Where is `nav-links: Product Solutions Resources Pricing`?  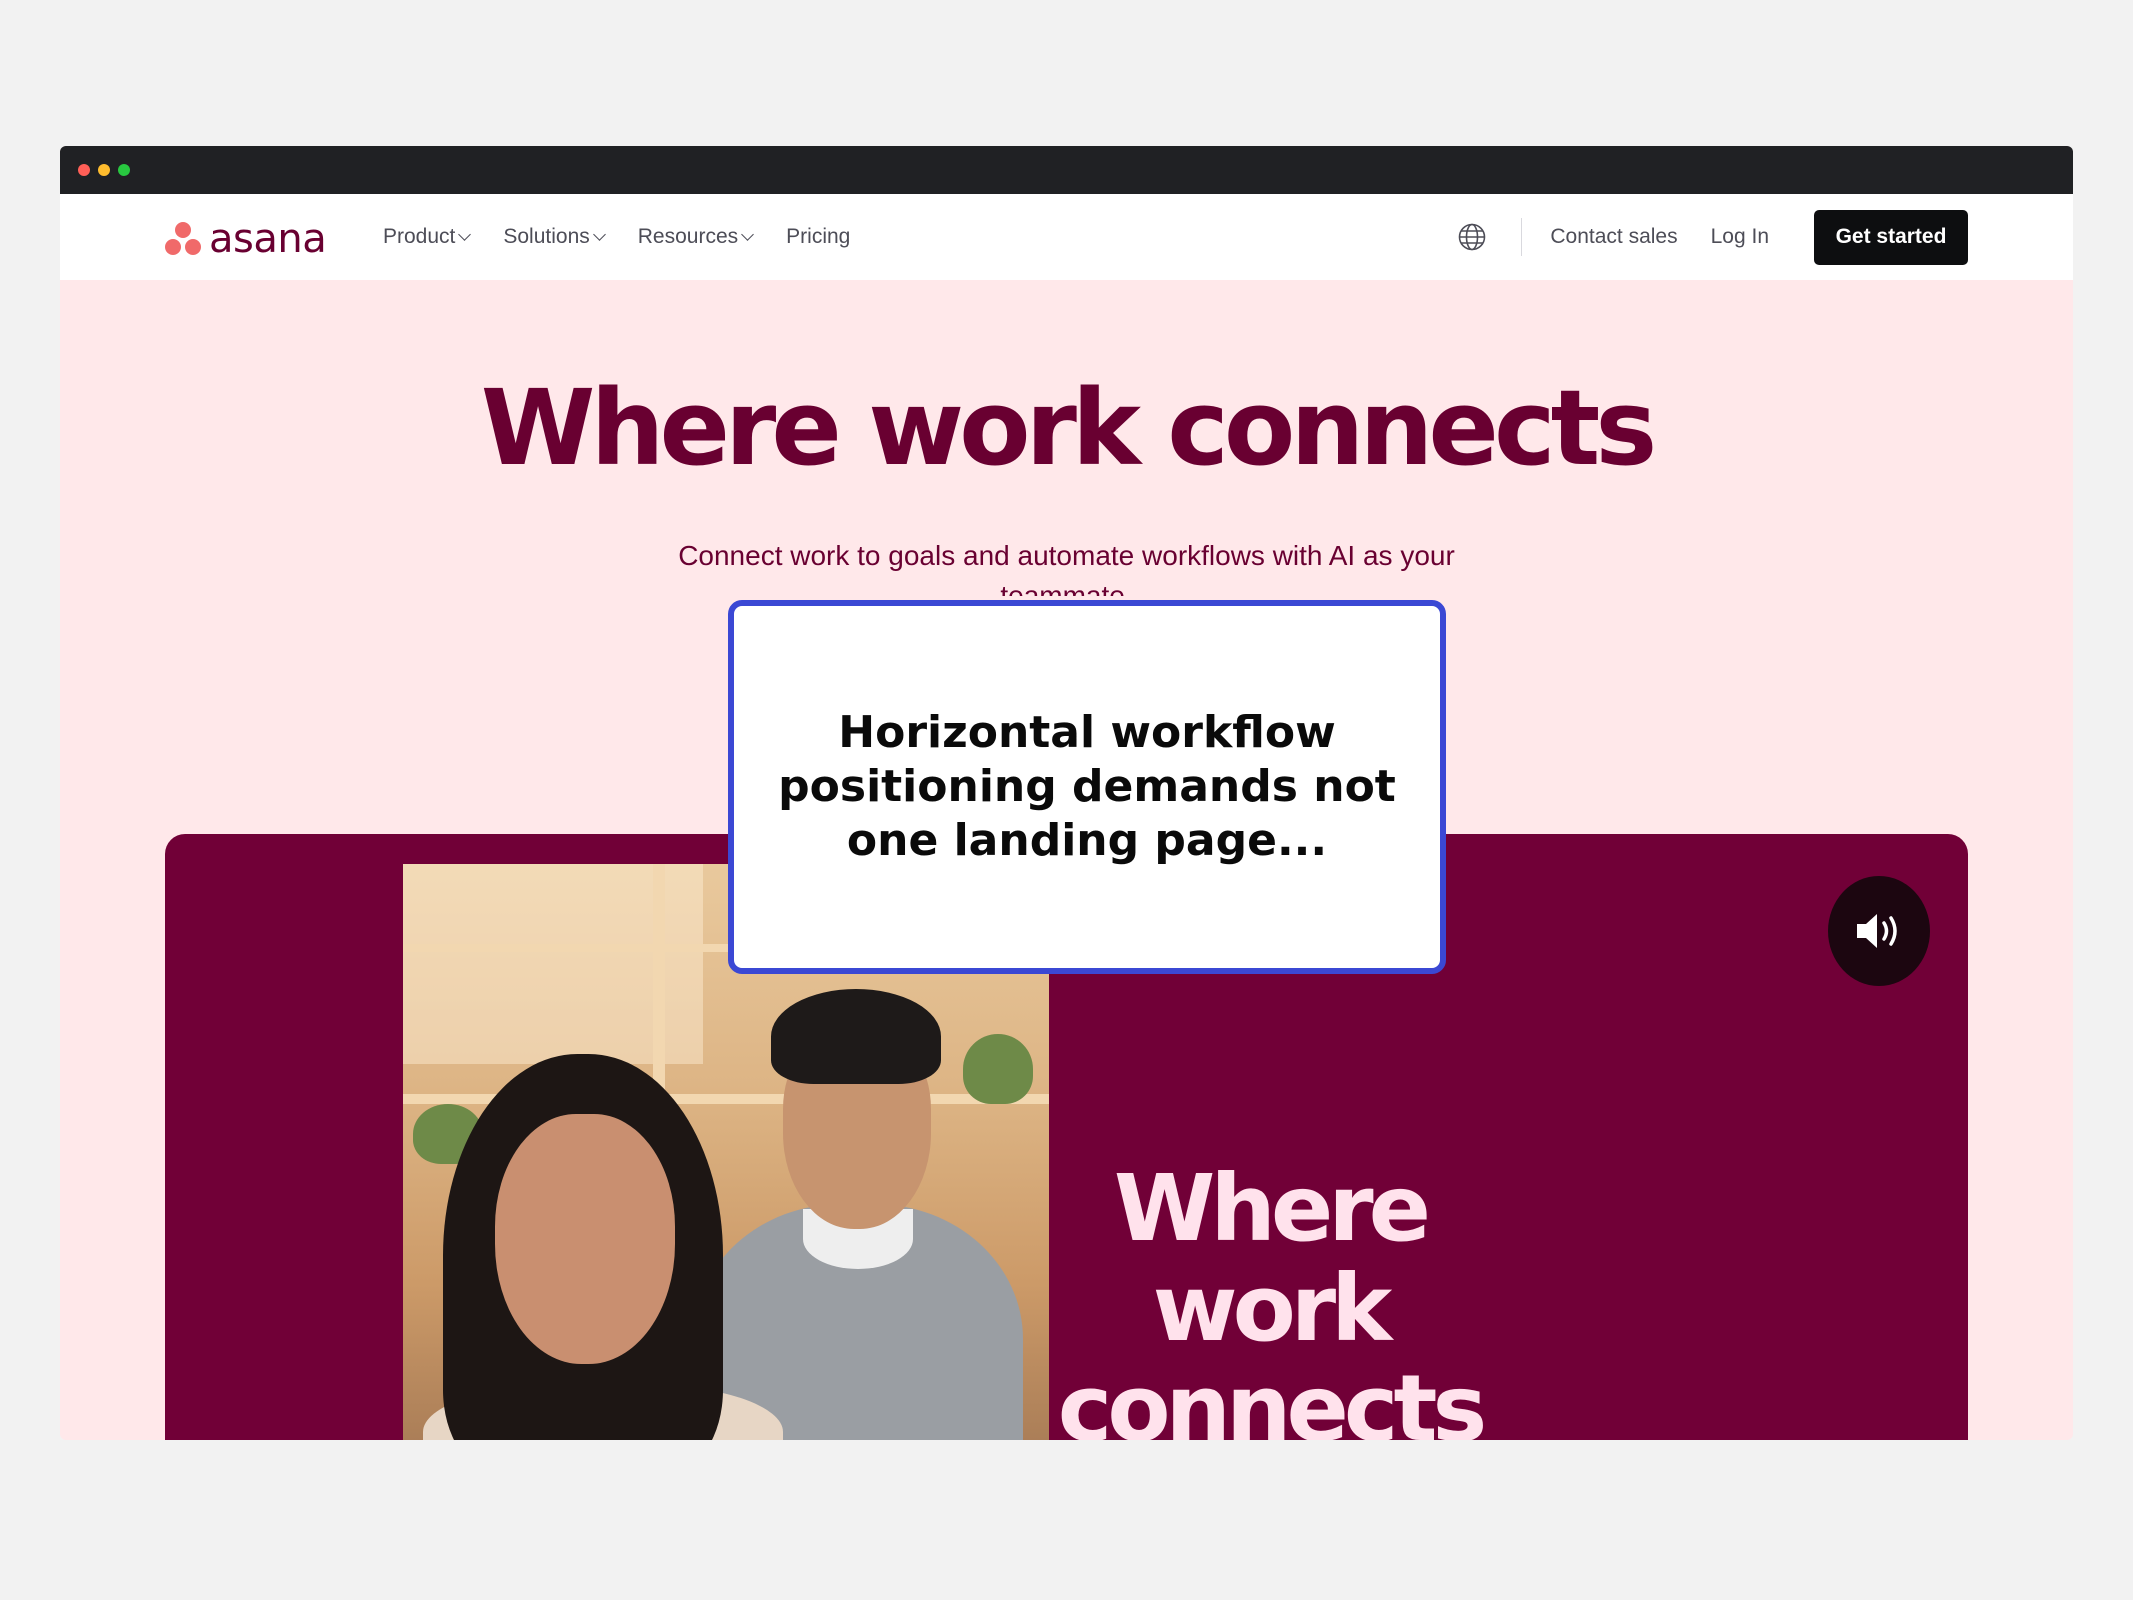
nav-links: Product Solutions Resources Pricing is located at coordinates (616, 237).